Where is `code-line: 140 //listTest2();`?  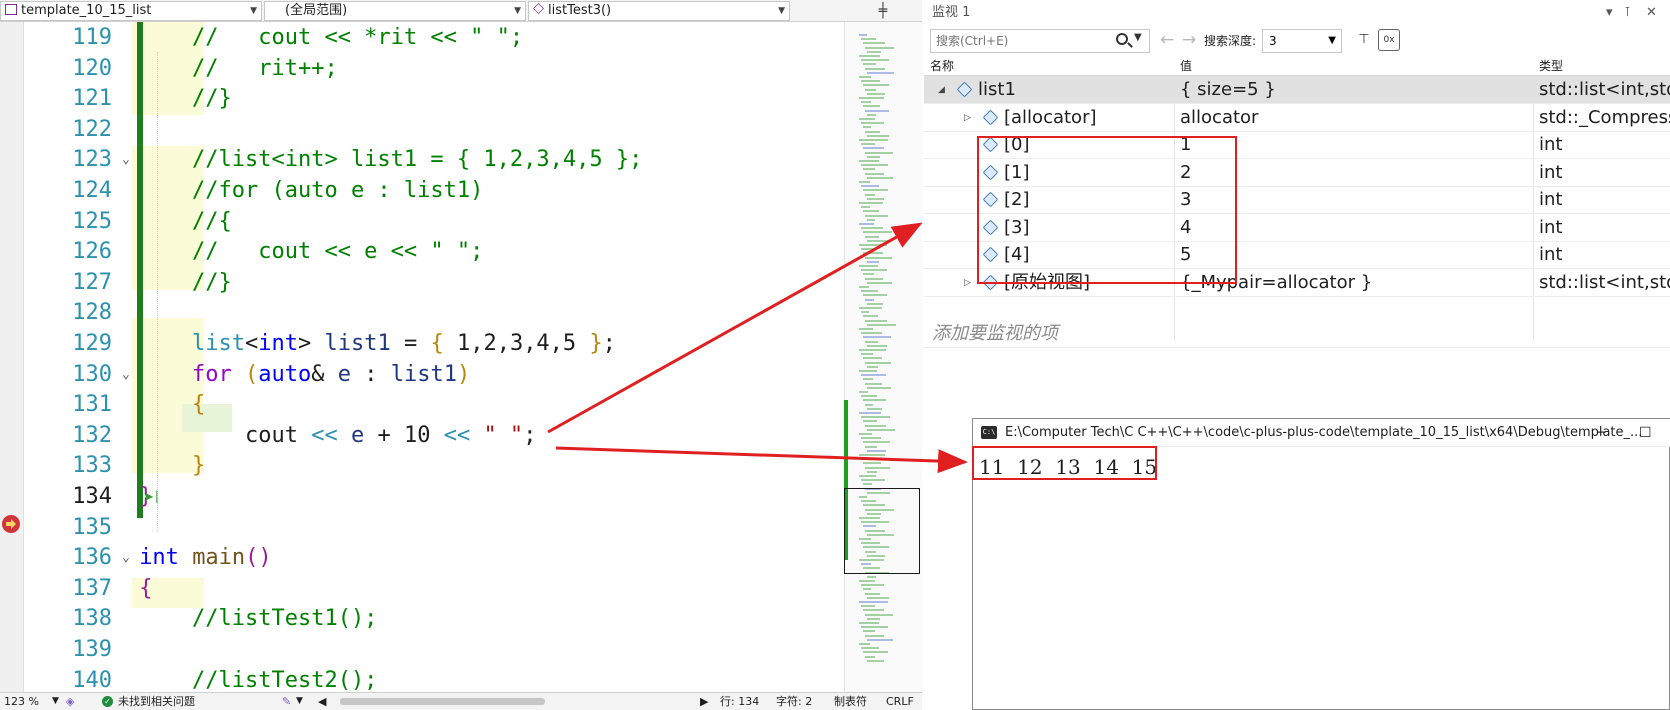
code-line: 140 //listTest2(); is located at coordinates (434, 678).